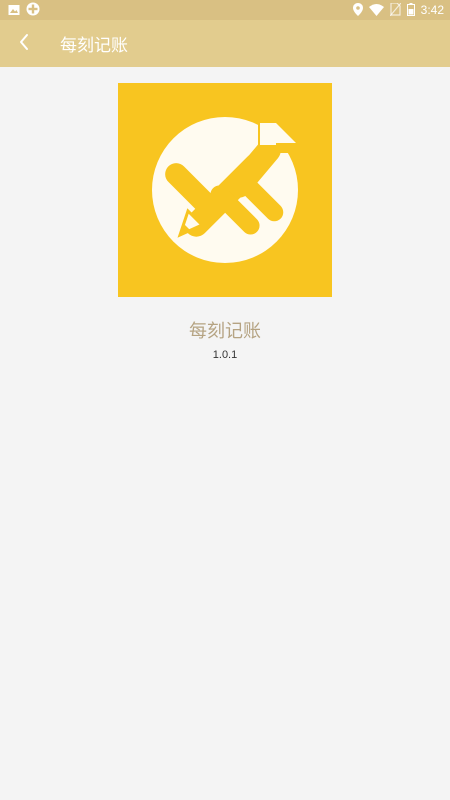 The height and width of the screenshot is (800, 450). Describe the element at coordinates (225, 331) in the screenshot. I see `app-name: 每刻记账` at that location.